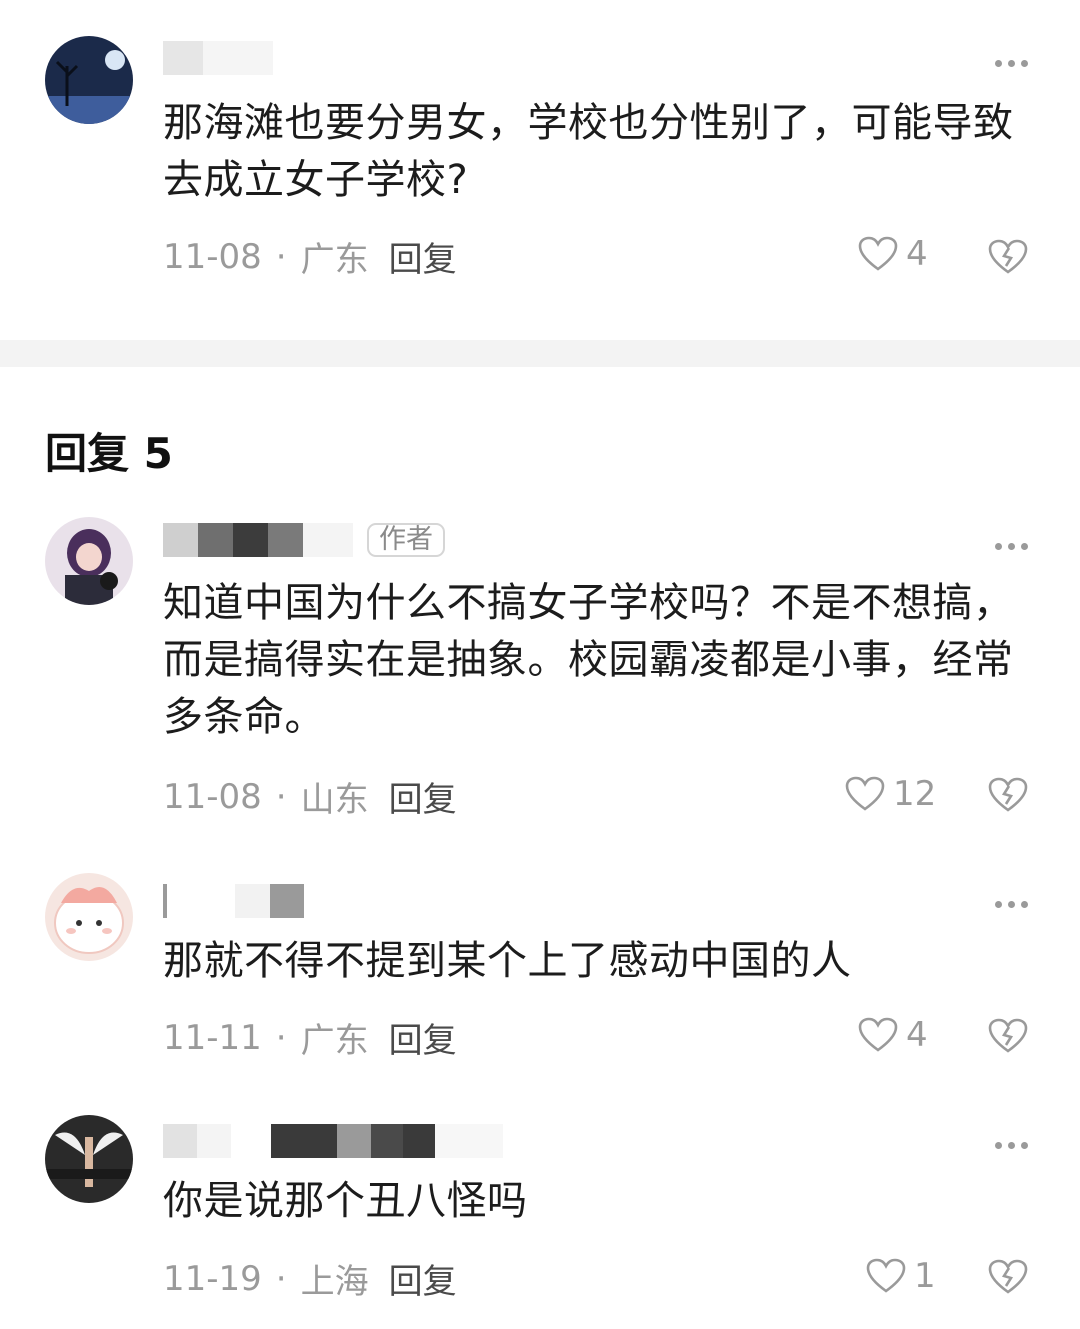 The width and height of the screenshot is (1080, 1329). I want to click on comment-meta: 11-11 · 广东 回复, so click(310, 1037).